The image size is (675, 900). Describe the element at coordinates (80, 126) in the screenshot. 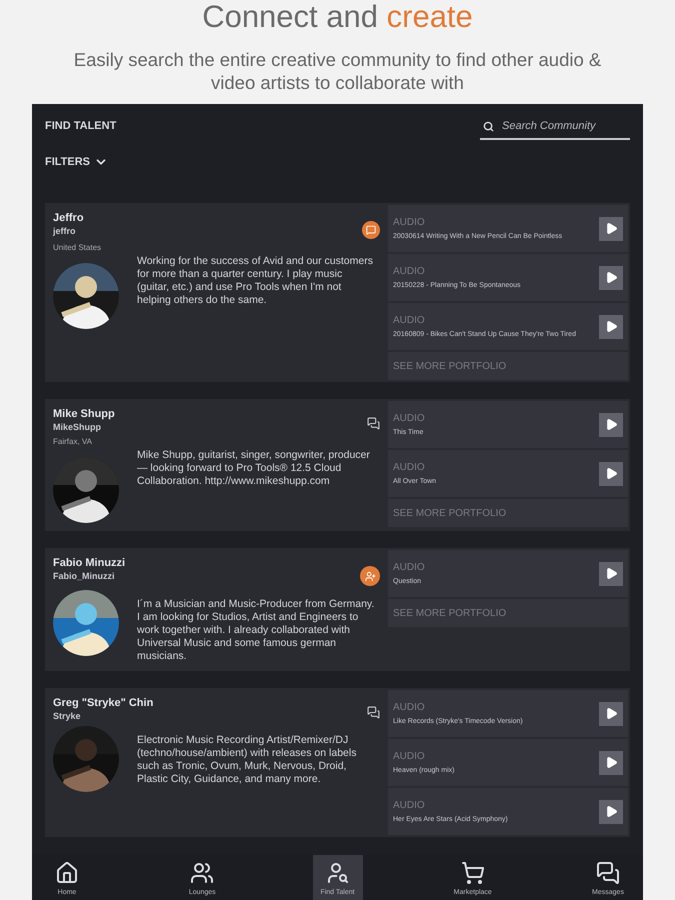

I see `panel-title: FIND TALENT` at that location.